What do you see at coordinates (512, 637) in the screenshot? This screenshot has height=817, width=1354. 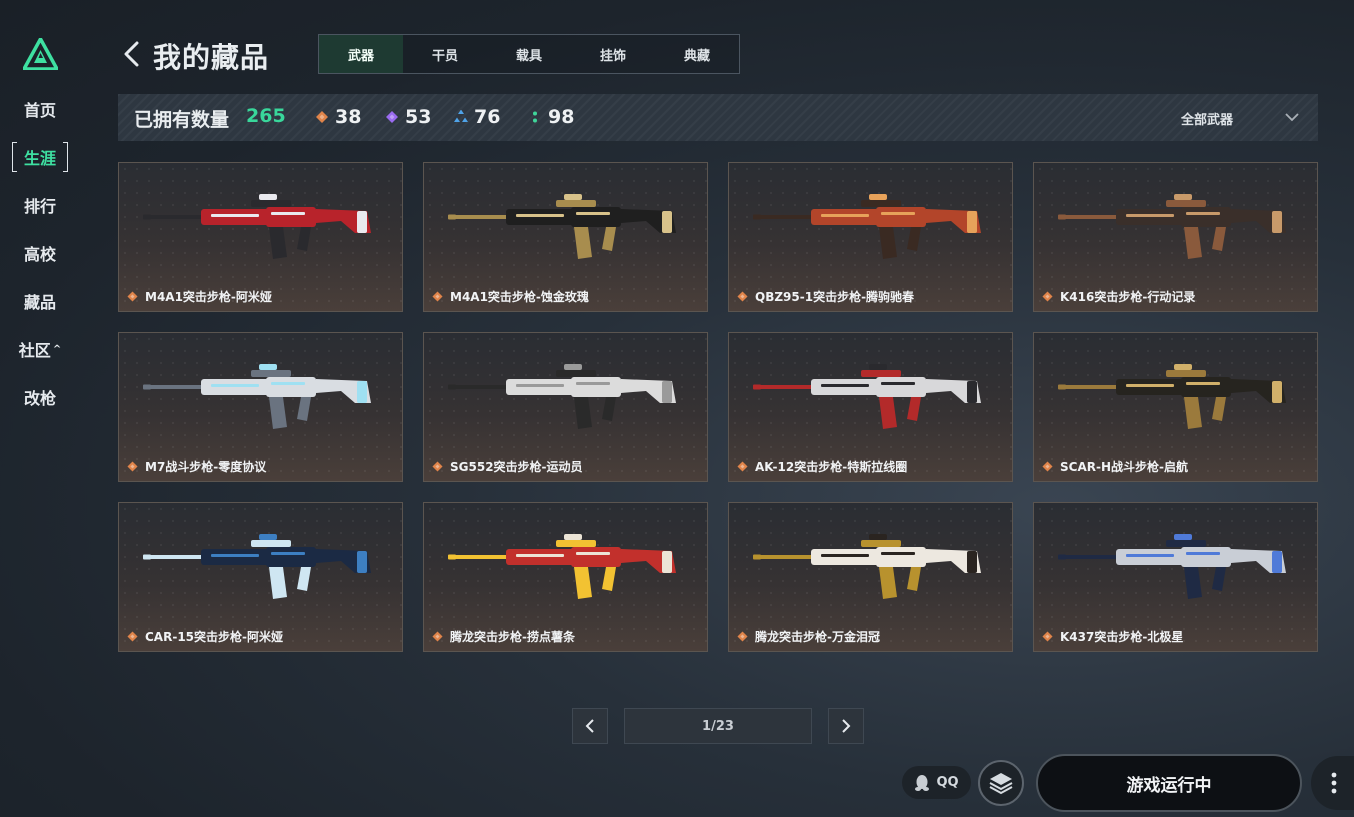 I see `weapon-name: 腾龙突击步枪-捞点薯条` at bounding box center [512, 637].